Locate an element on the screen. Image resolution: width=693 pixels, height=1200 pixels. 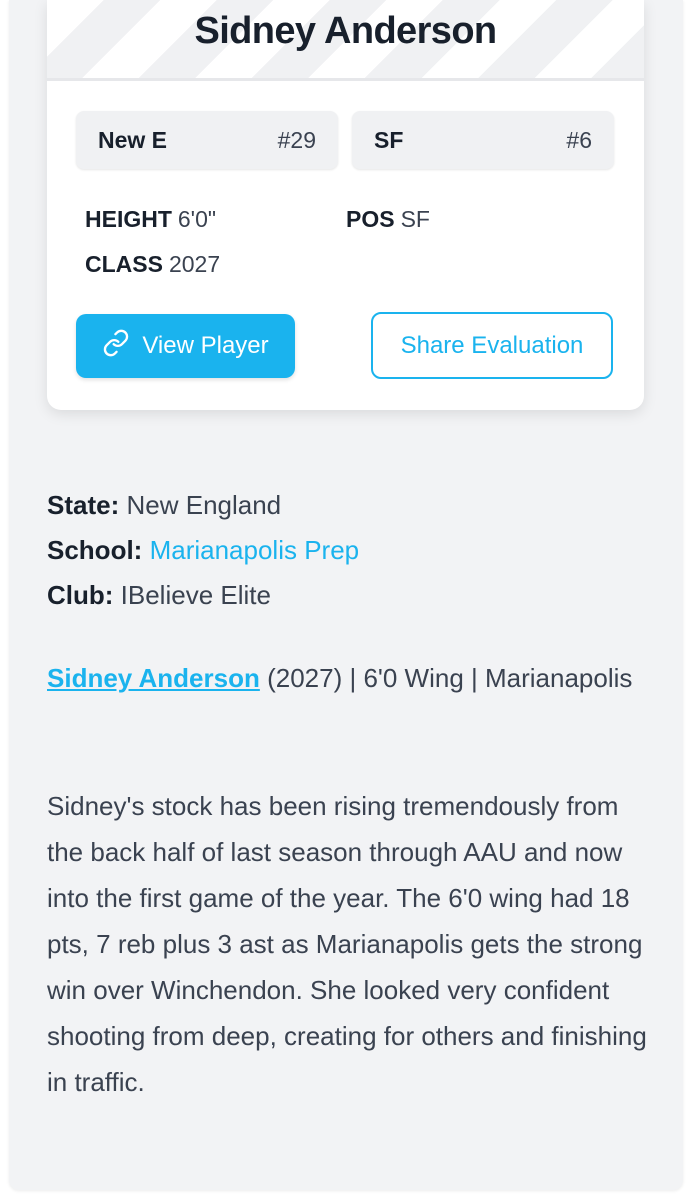
school-label: School: is located at coordinates (95, 550).